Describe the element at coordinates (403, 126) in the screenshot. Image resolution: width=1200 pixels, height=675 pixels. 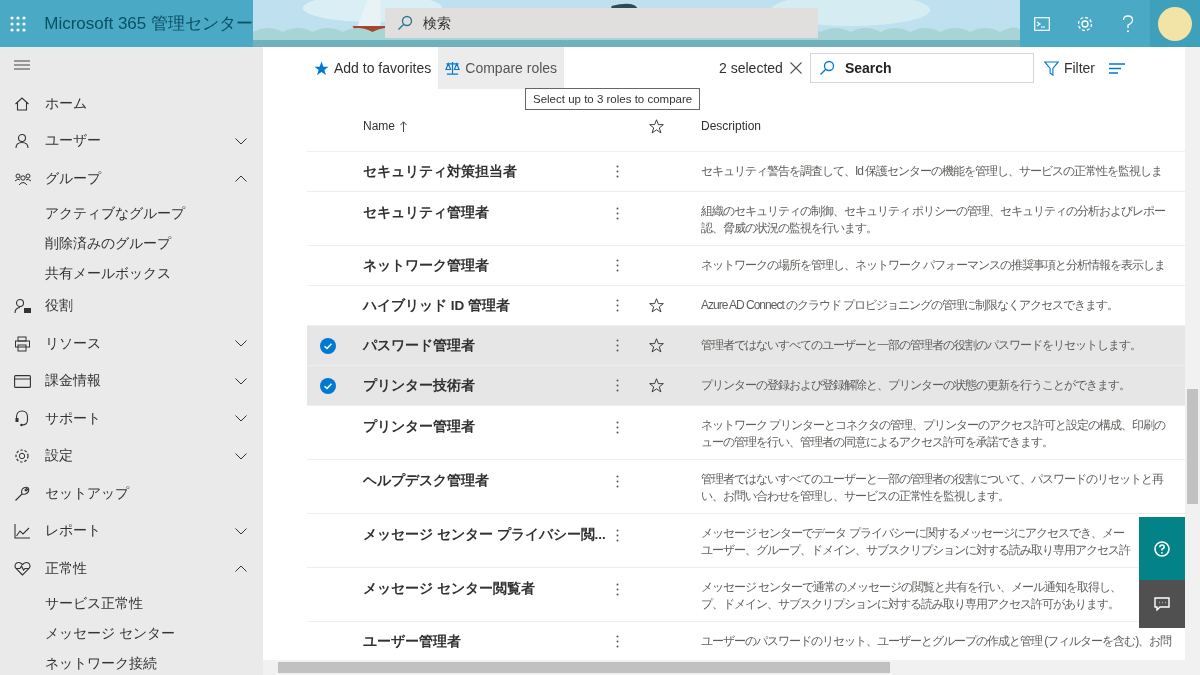
I see `sort-ascending-icon` at that location.